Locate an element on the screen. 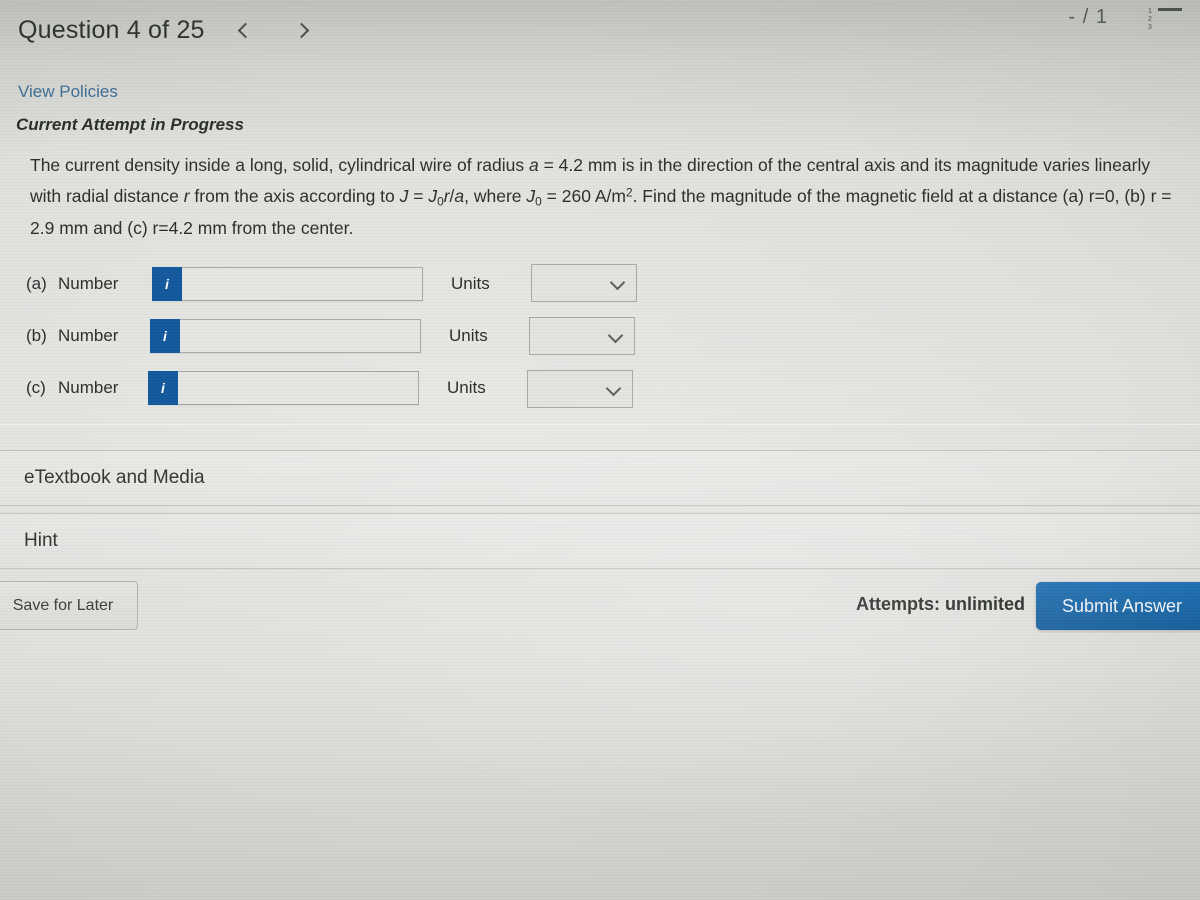 This screenshot has width=1200, height=900. answer-label-b: (b) is located at coordinates (36, 335).